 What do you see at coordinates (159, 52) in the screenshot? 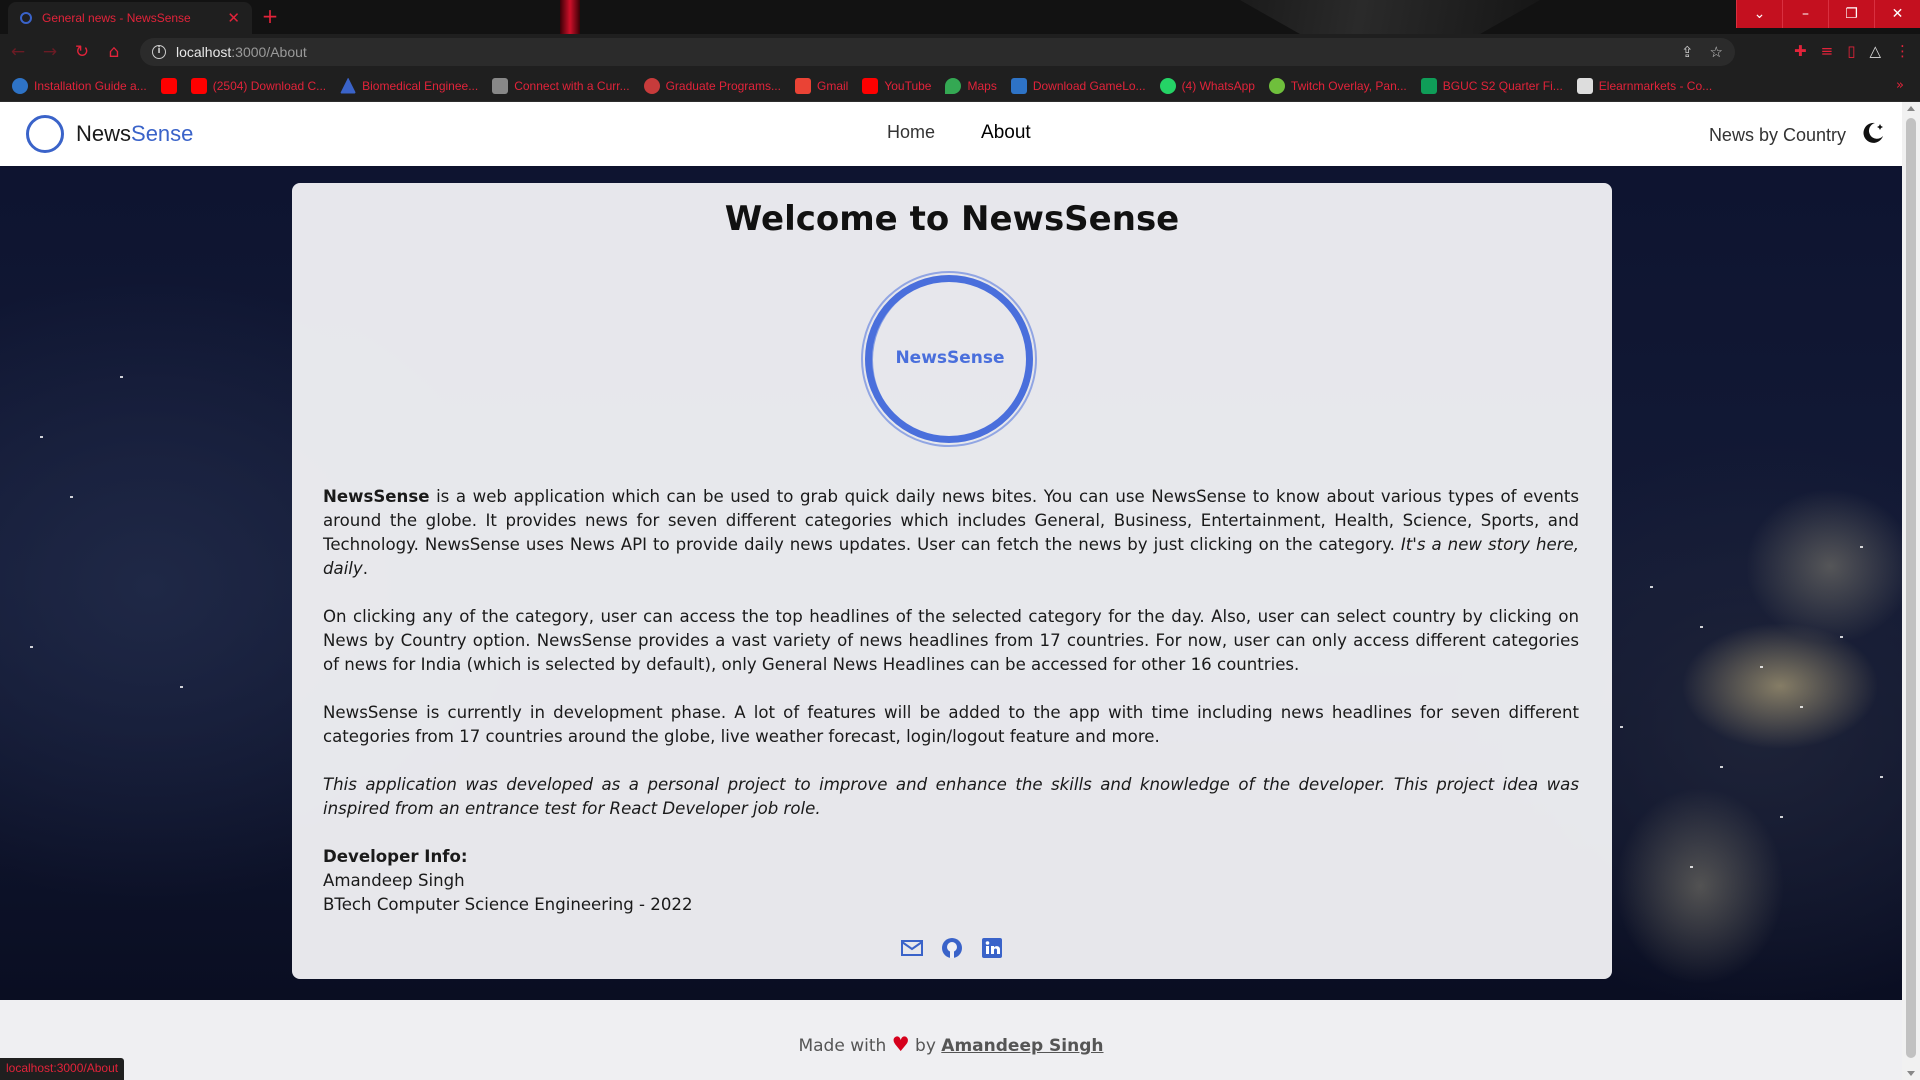
I see `site-info-icon: i` at bounding box center [159, 52].